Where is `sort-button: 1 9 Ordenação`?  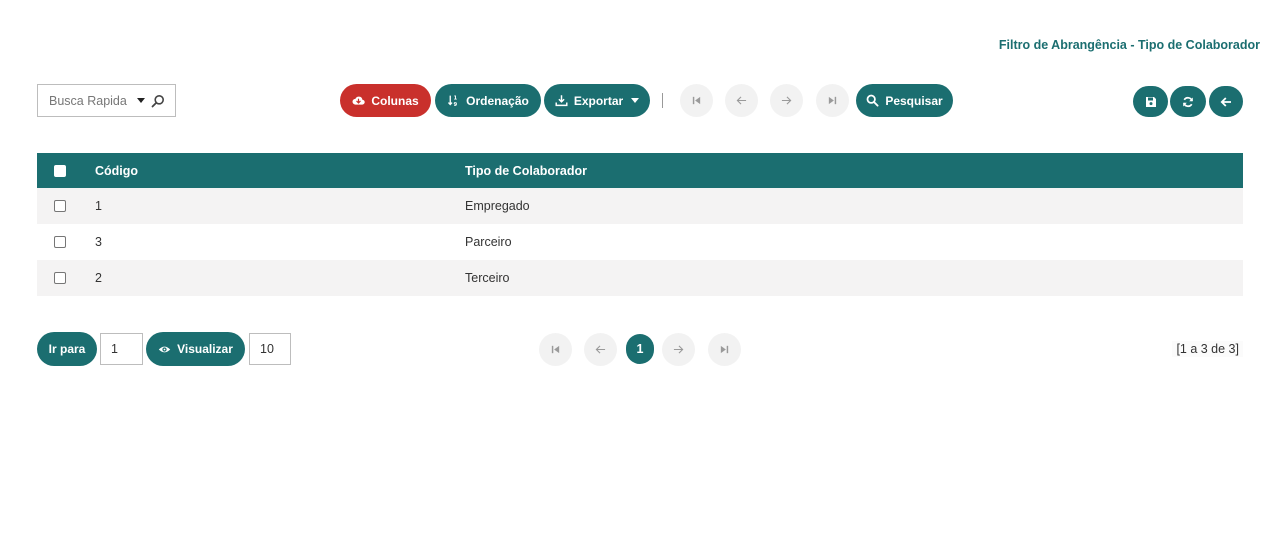
sort-button: 1 9 Ordenação is located at coordinates (488, 100).